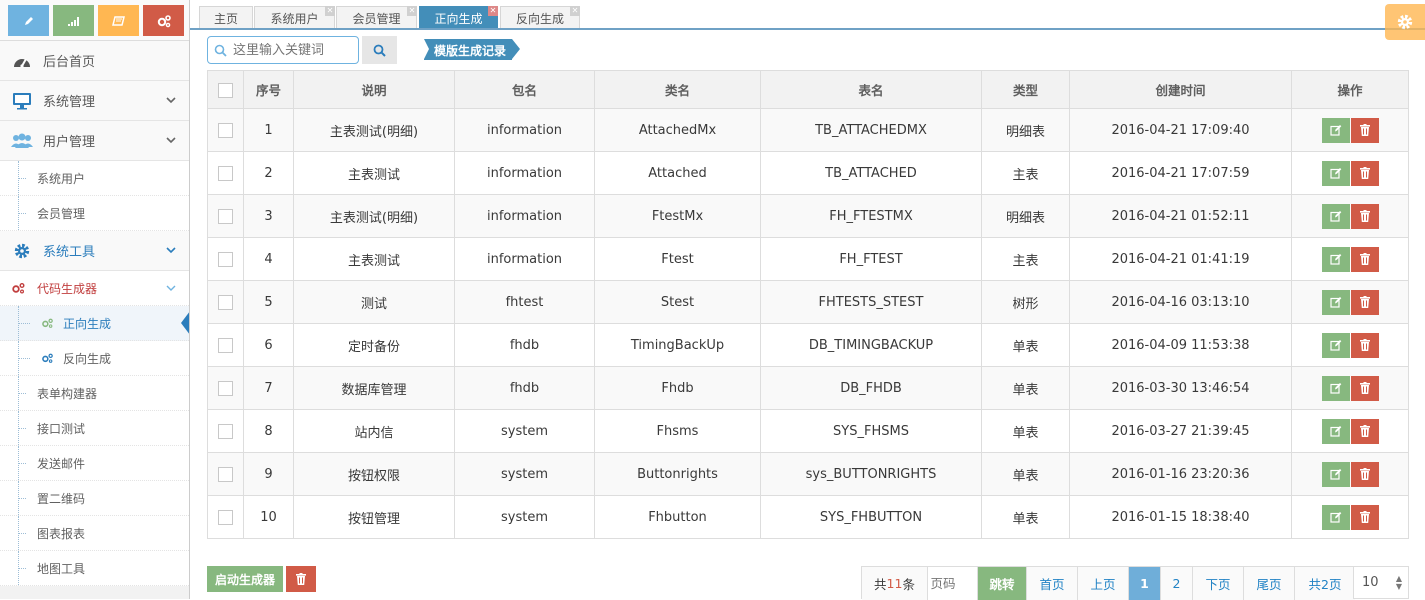 This screenshot has width=1425, height=600. What do you see at coordinates (94, 61) in the screenshot?
I see `sidebar-item-home: 后台首页` at bounding box center [94, 61].